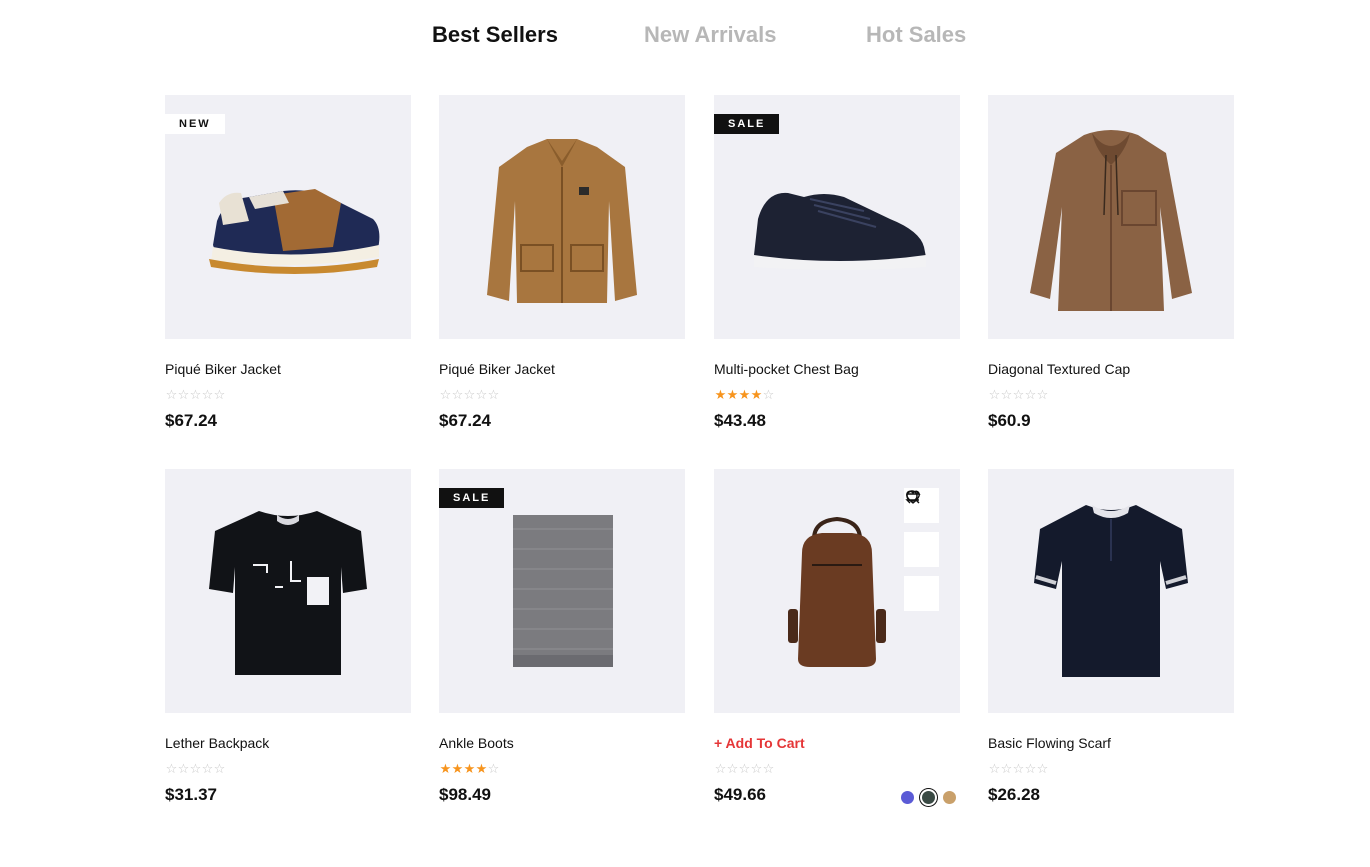 Image resolution: width=1370 pixels, height=867 pixels. I want to click on product-card: Lether Backpack ☆☆☆☆☆ $31.37, so click(288, 639).